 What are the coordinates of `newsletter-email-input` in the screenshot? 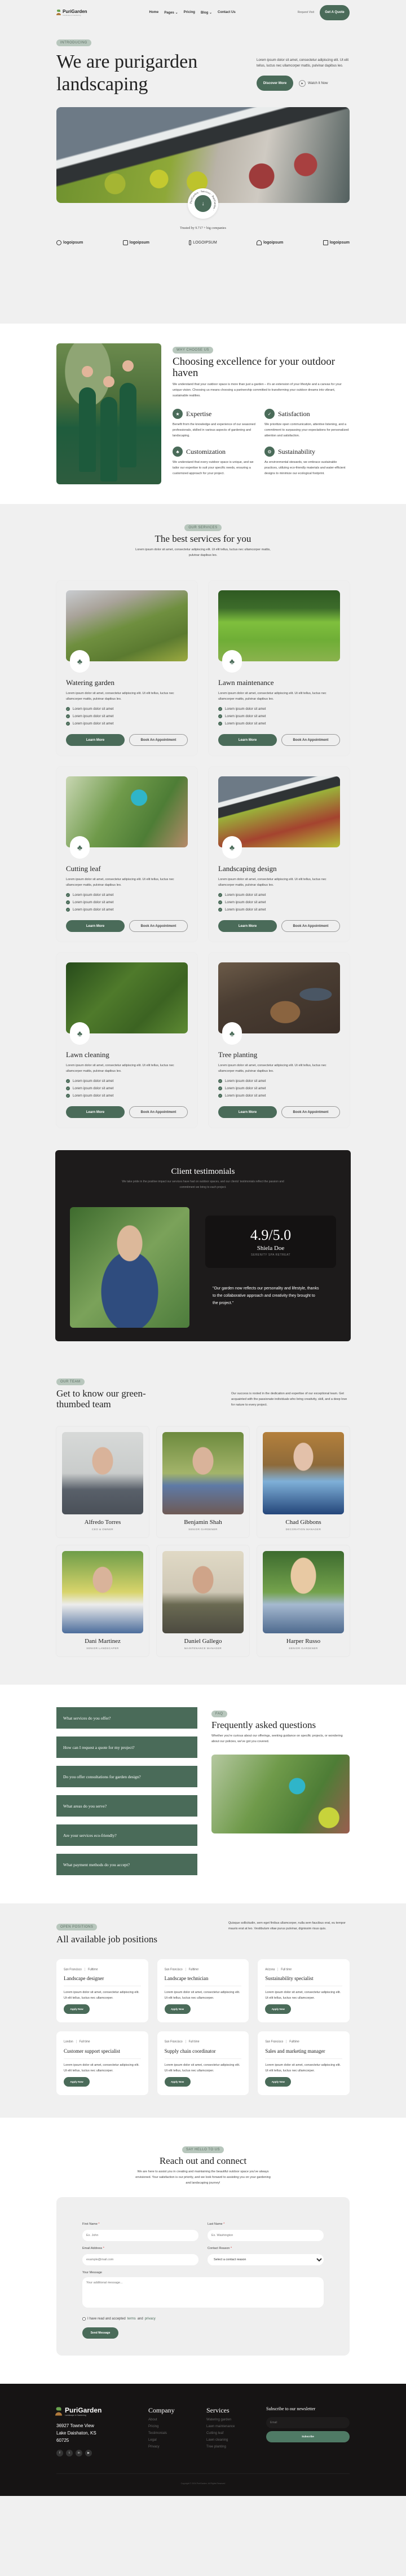 It's located at (308, 2422).